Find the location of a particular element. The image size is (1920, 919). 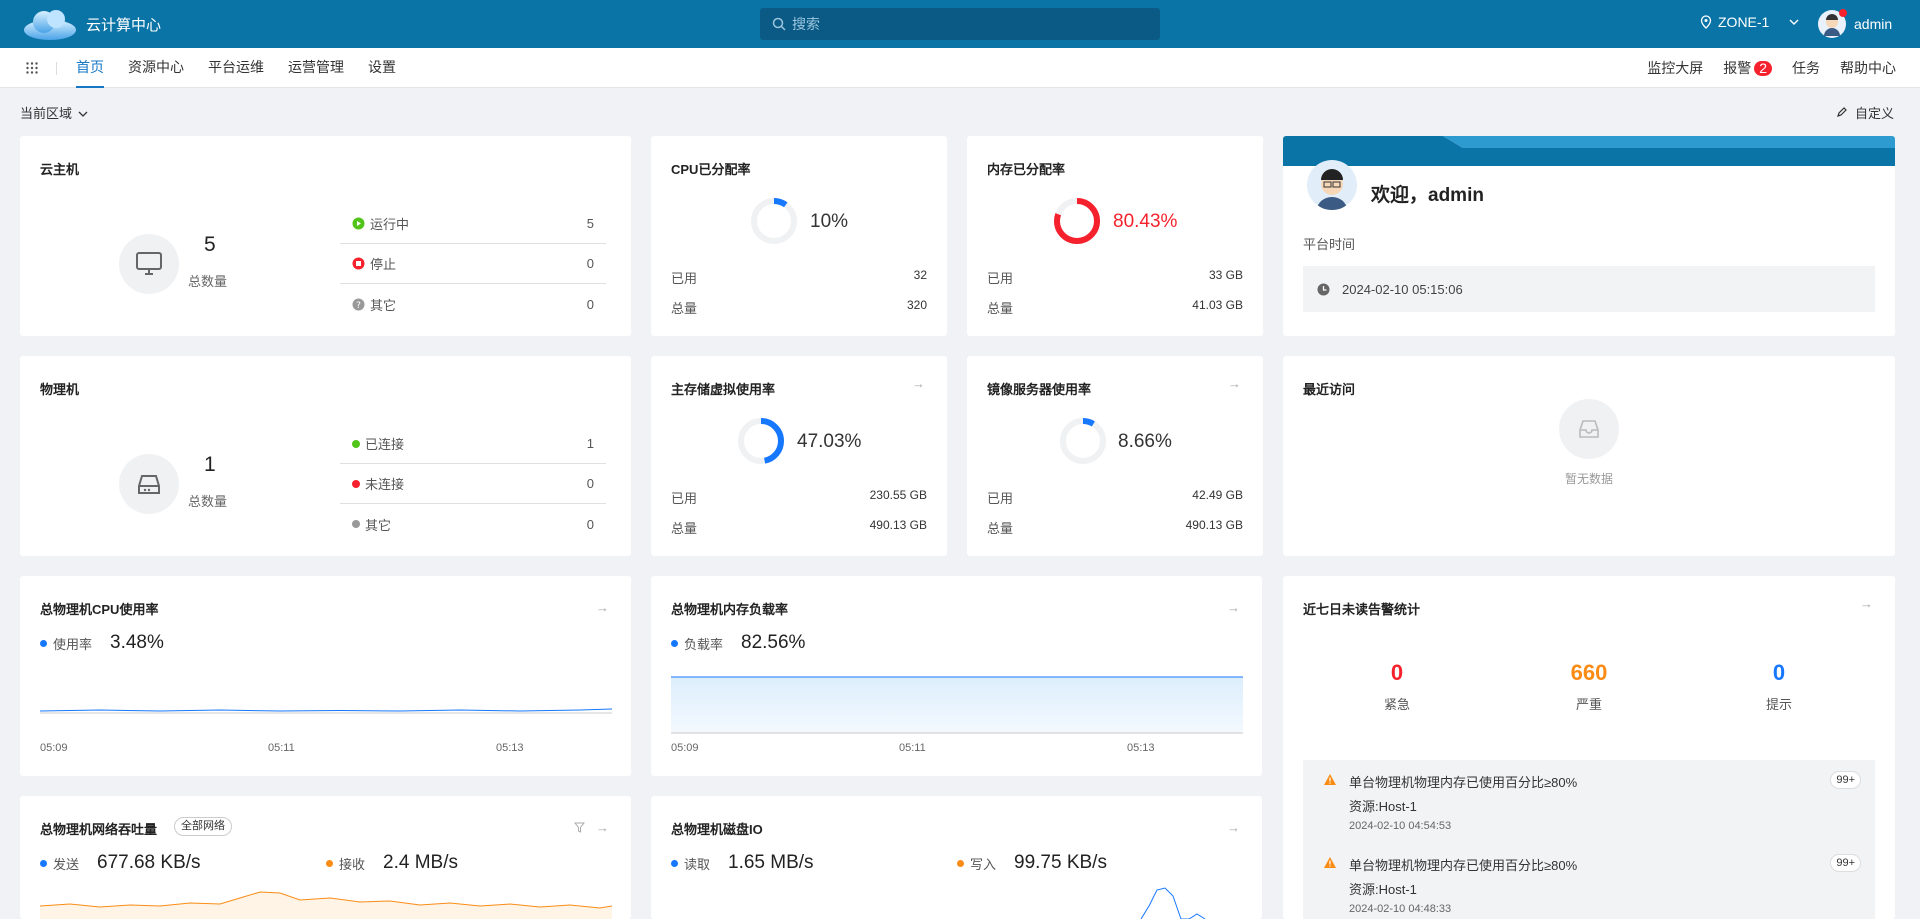

kv-value: 41.03 GB is located at coordinates (1217, 305).